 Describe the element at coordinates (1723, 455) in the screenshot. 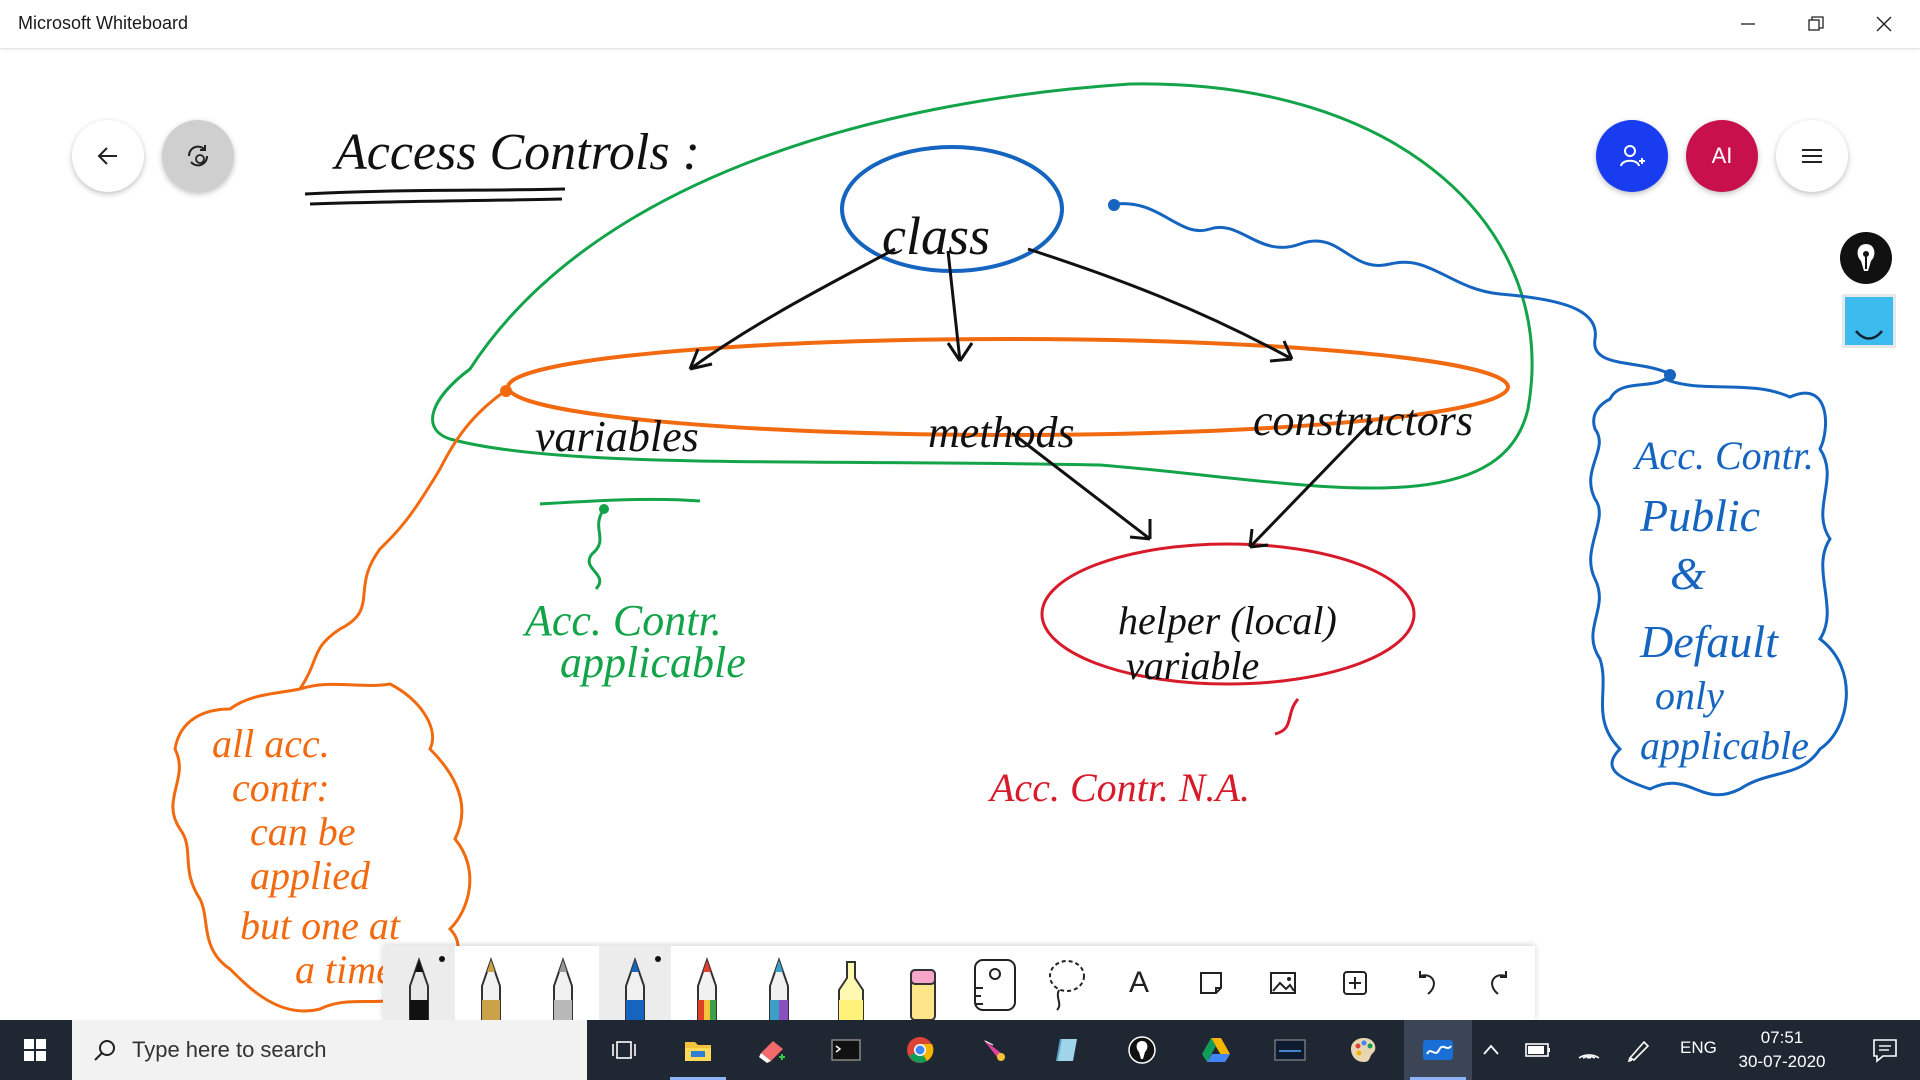

I see `blue-note-1: Acc. Contr.` at that location.